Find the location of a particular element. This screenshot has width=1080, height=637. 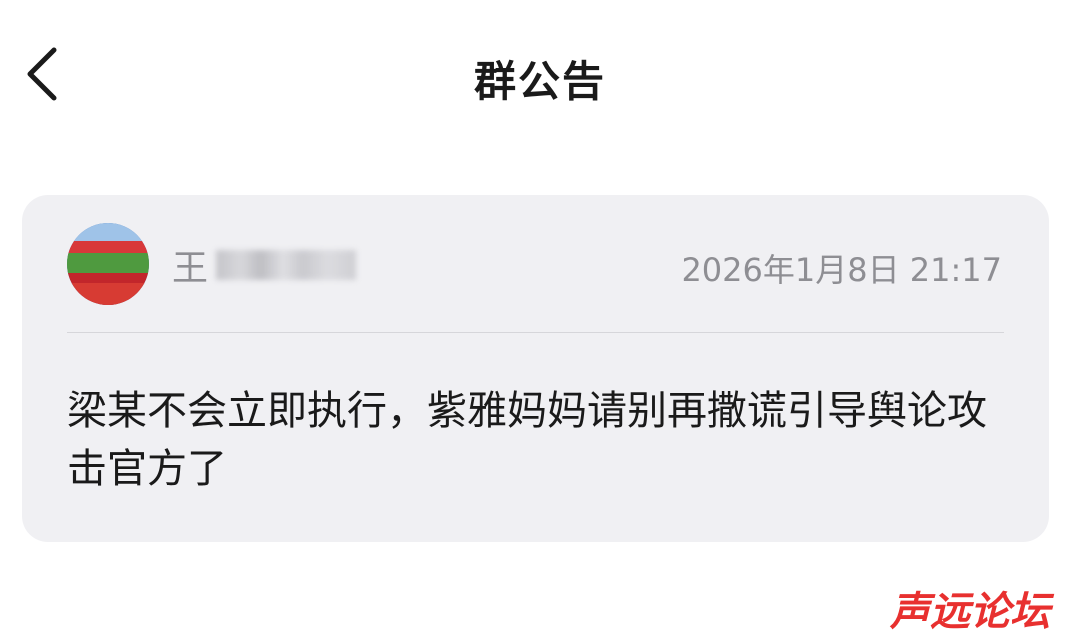

announcement-content: 梁某不会立即执行，紫雅妈妈请别再撒谎引导舆论攻击官方了 is located at coordinates (527, 440).